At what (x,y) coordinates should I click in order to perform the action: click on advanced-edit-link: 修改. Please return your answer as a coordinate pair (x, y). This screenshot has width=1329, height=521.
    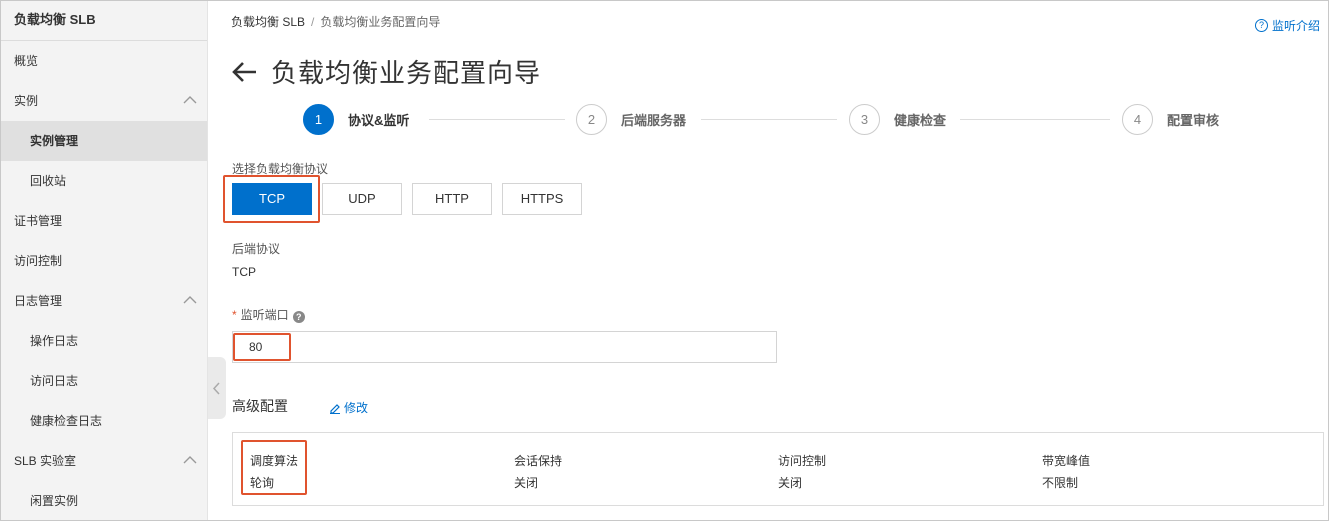
    Looking at the image, I should click on (348, 407).